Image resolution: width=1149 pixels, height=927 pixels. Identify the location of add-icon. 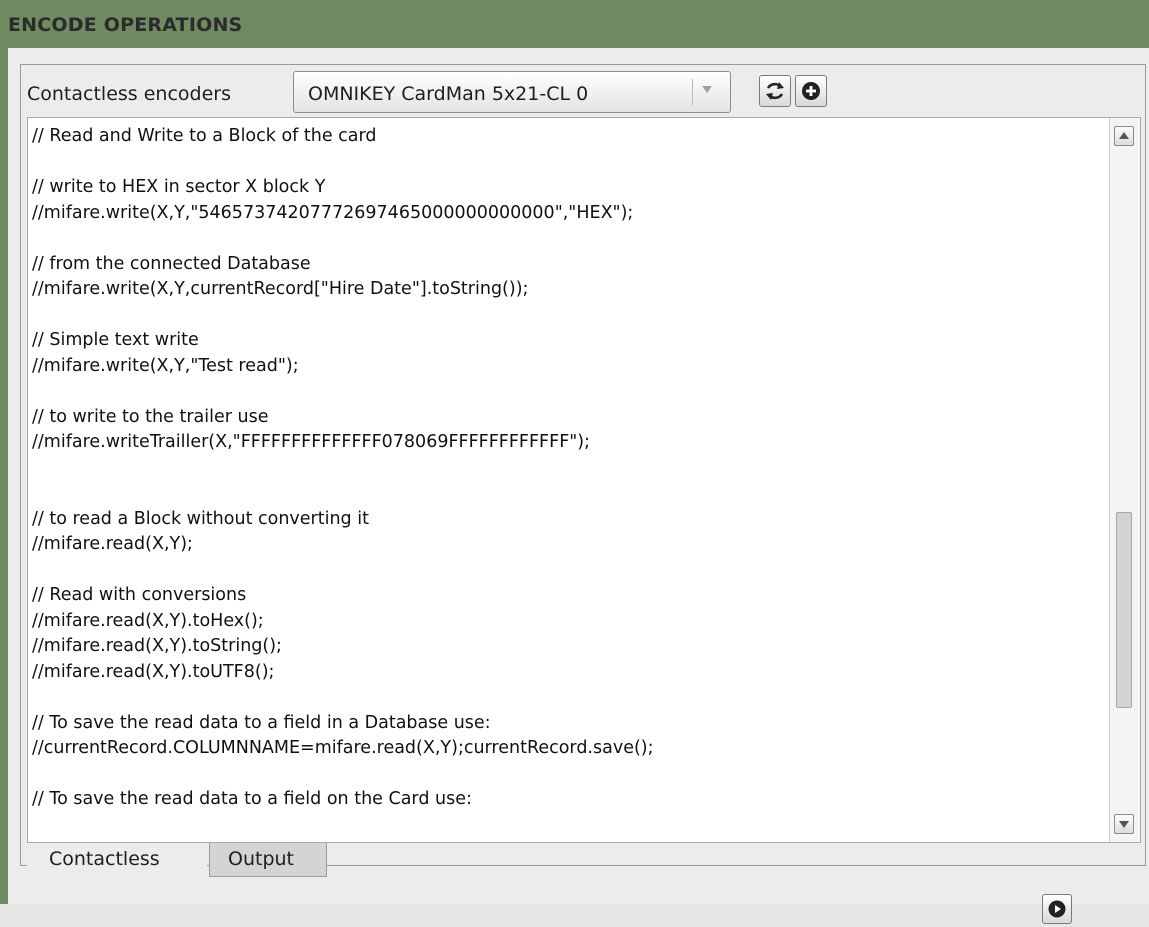
(811, 91).